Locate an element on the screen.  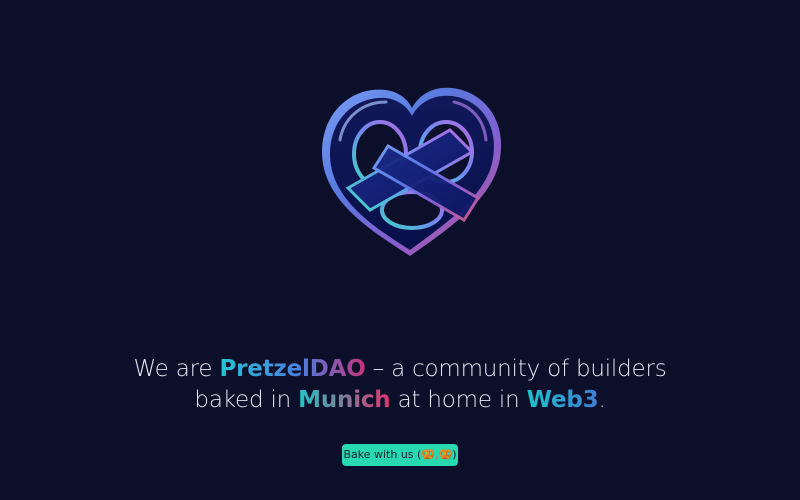
tagline-suffix: – a community of builders is located at coordinates (516, 369).